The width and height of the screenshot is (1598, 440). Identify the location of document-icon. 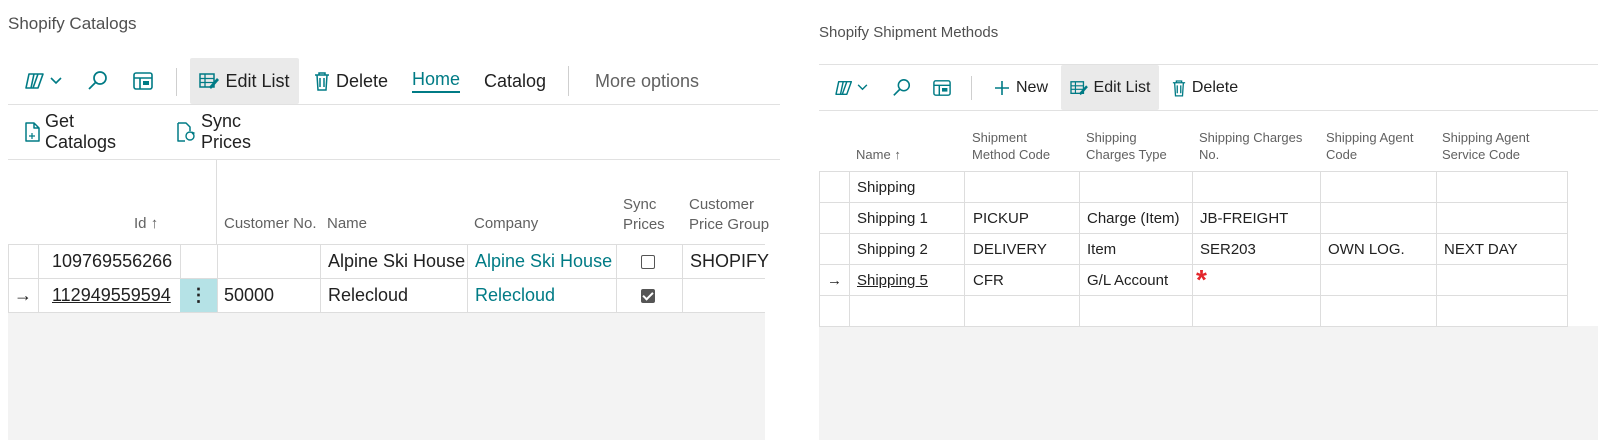
(32, 132).